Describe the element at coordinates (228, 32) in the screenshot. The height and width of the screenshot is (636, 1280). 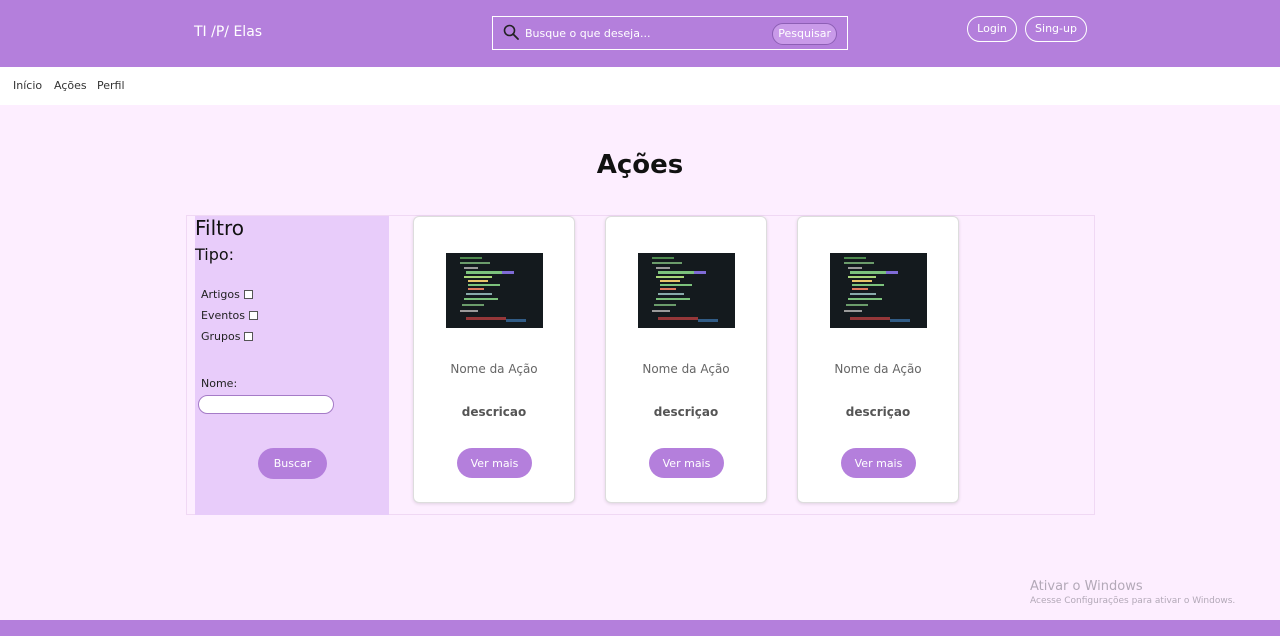
I see `brand-logo: TI /P/ Elas` at that location.